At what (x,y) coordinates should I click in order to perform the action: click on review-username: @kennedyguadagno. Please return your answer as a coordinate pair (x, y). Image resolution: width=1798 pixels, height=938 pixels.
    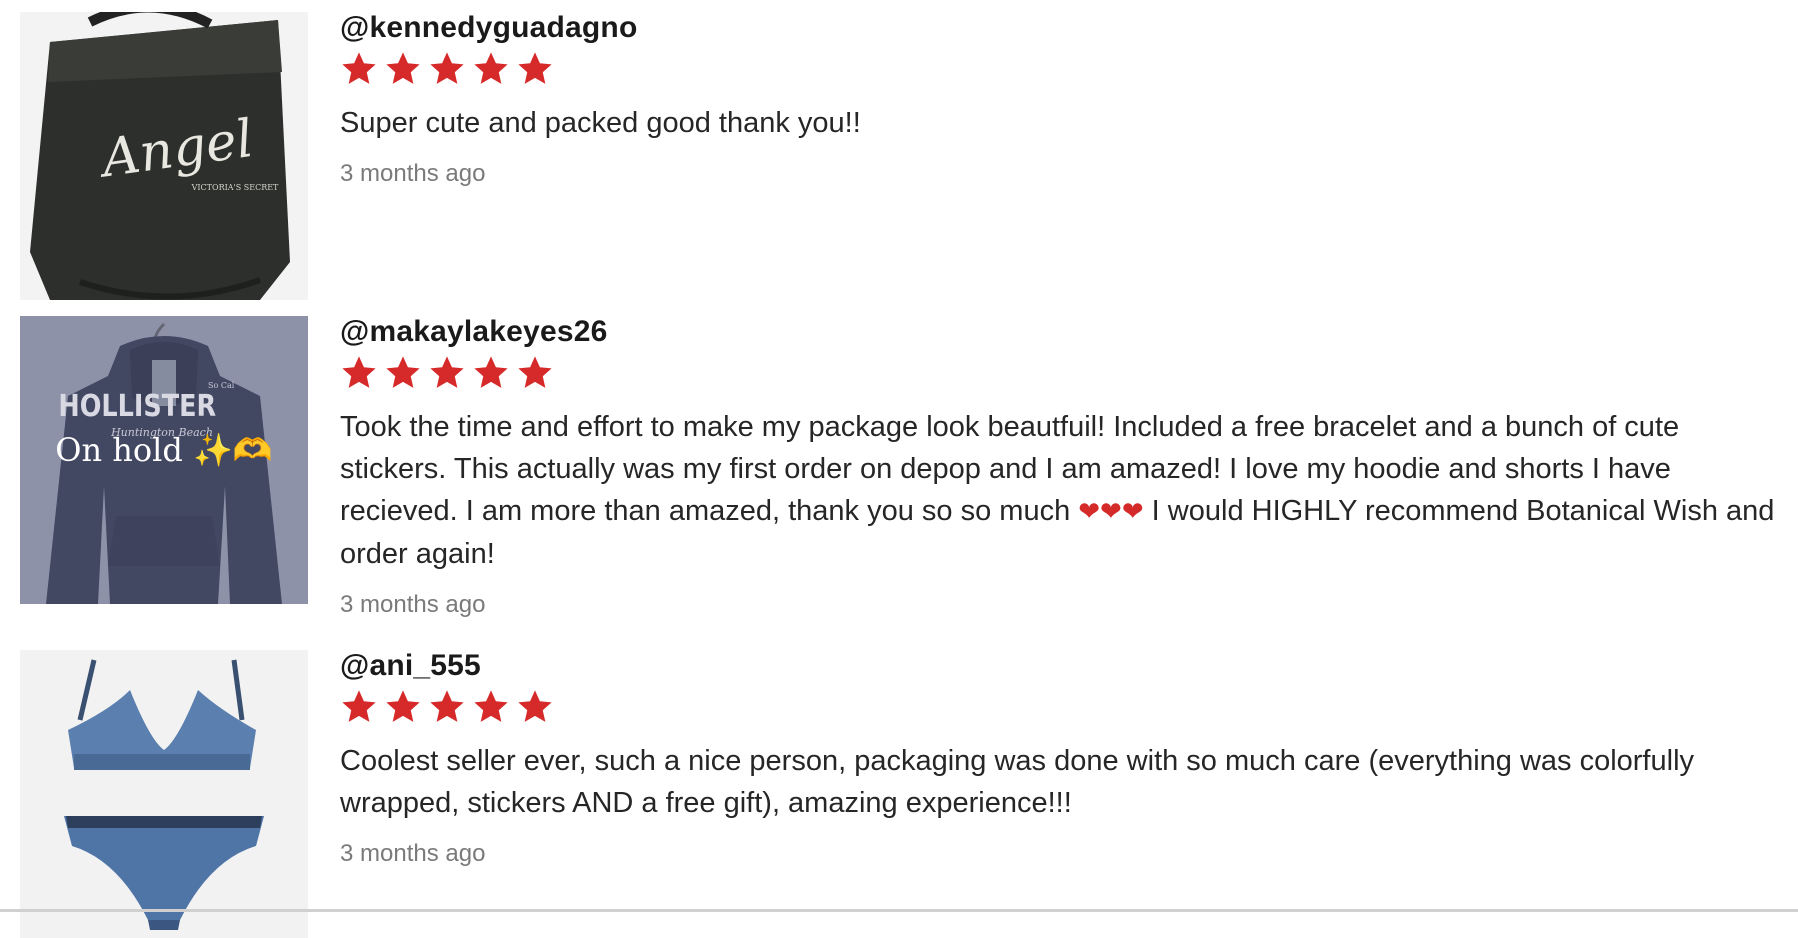
    Looking at the image, I should click on (1060, 28).